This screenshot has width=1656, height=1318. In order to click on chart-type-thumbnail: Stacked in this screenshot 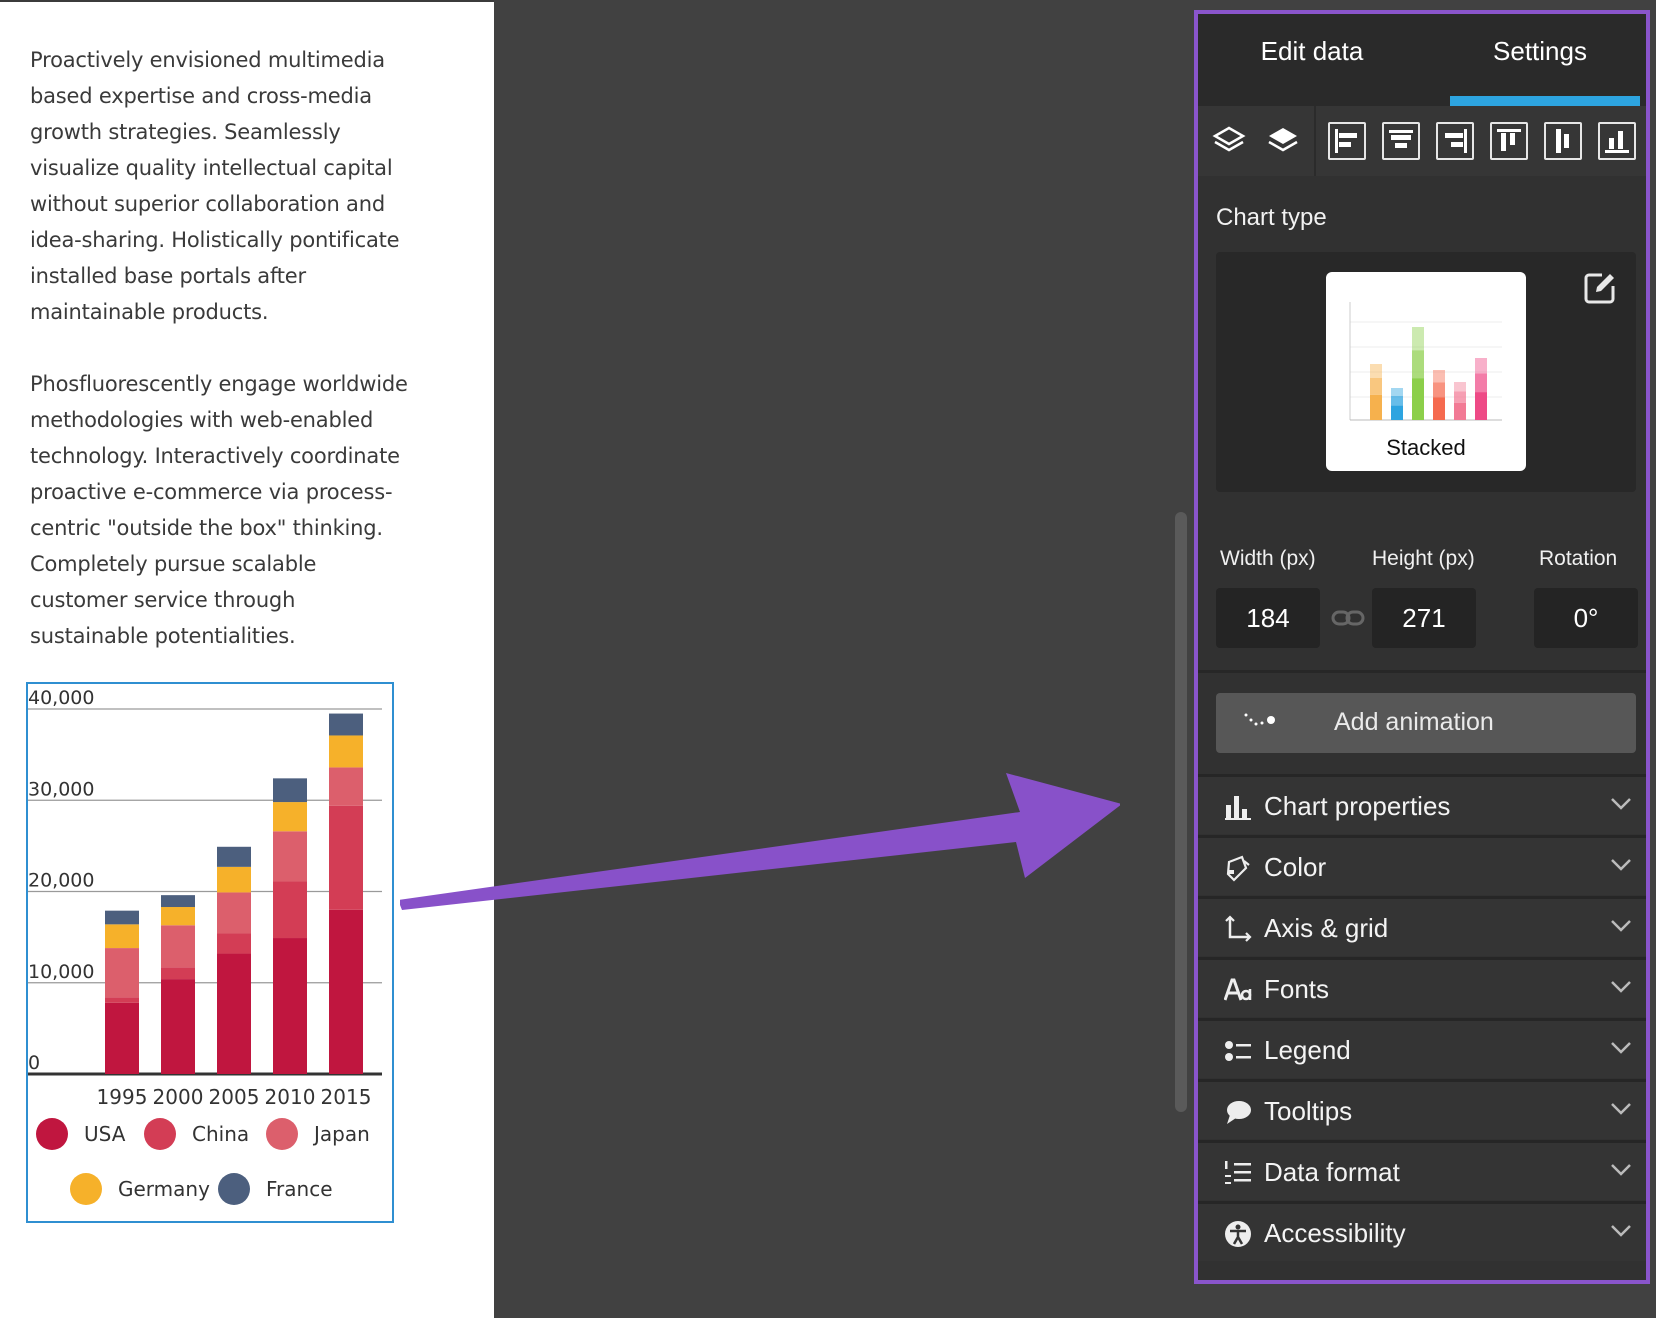, I will do `click(1426, 371)`.